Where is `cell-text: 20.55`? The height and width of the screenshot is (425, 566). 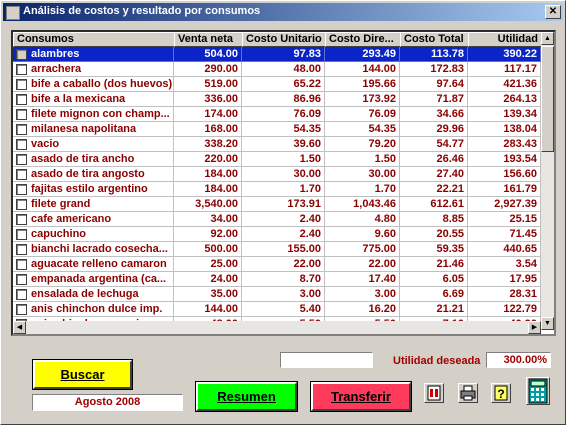 cell-text: 20.55 is located at coordinates (450, 234).